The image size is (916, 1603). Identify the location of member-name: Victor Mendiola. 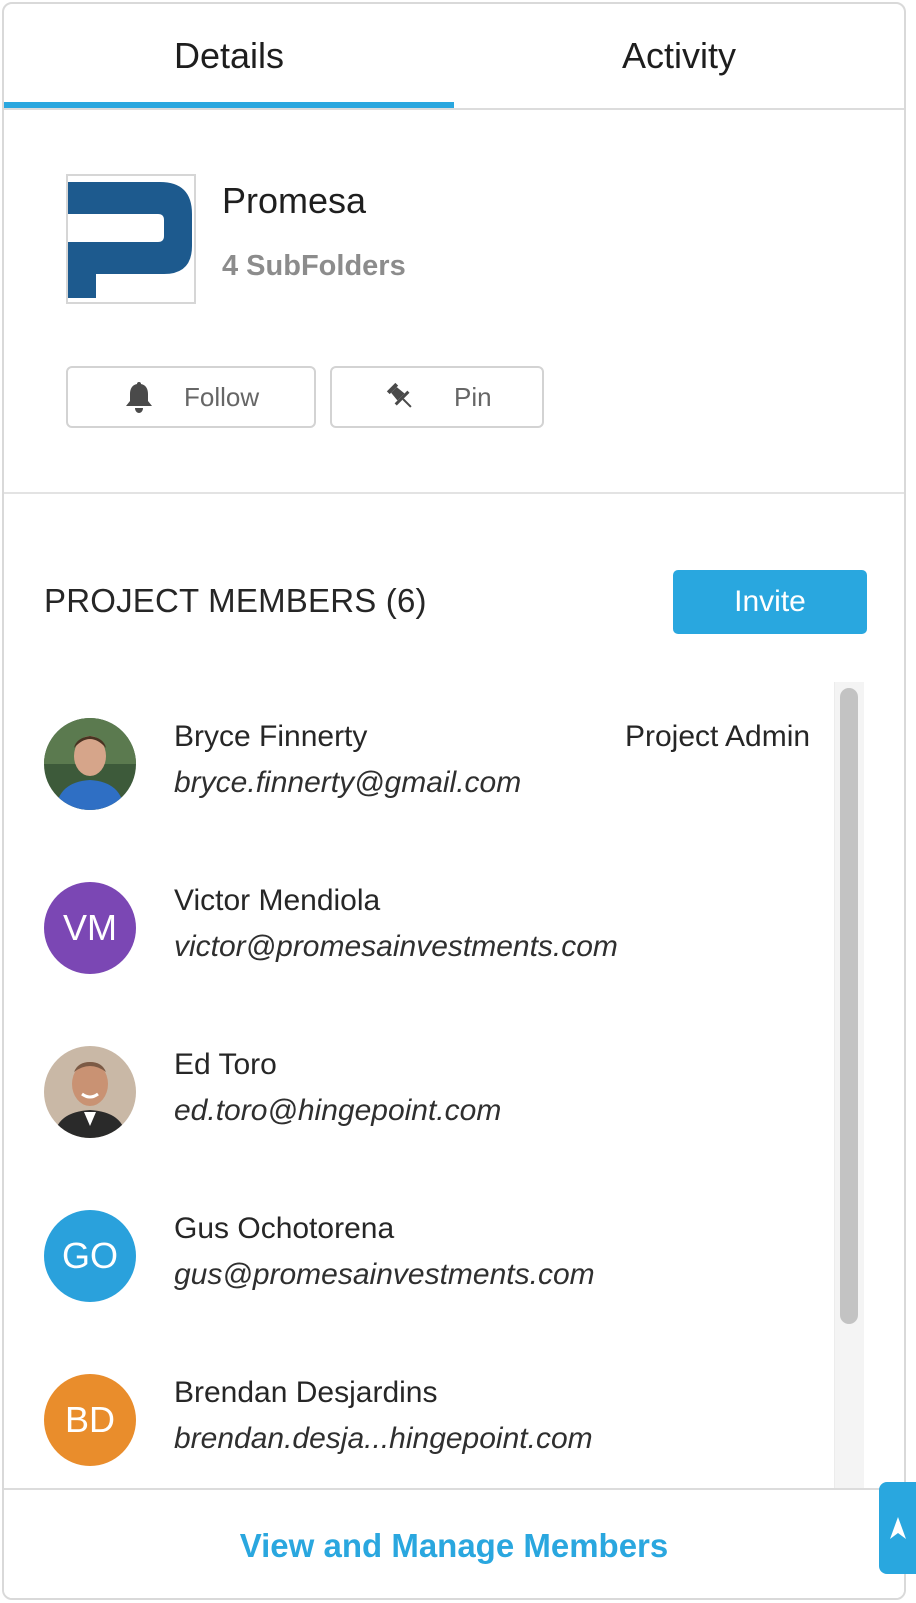
(277, 900).